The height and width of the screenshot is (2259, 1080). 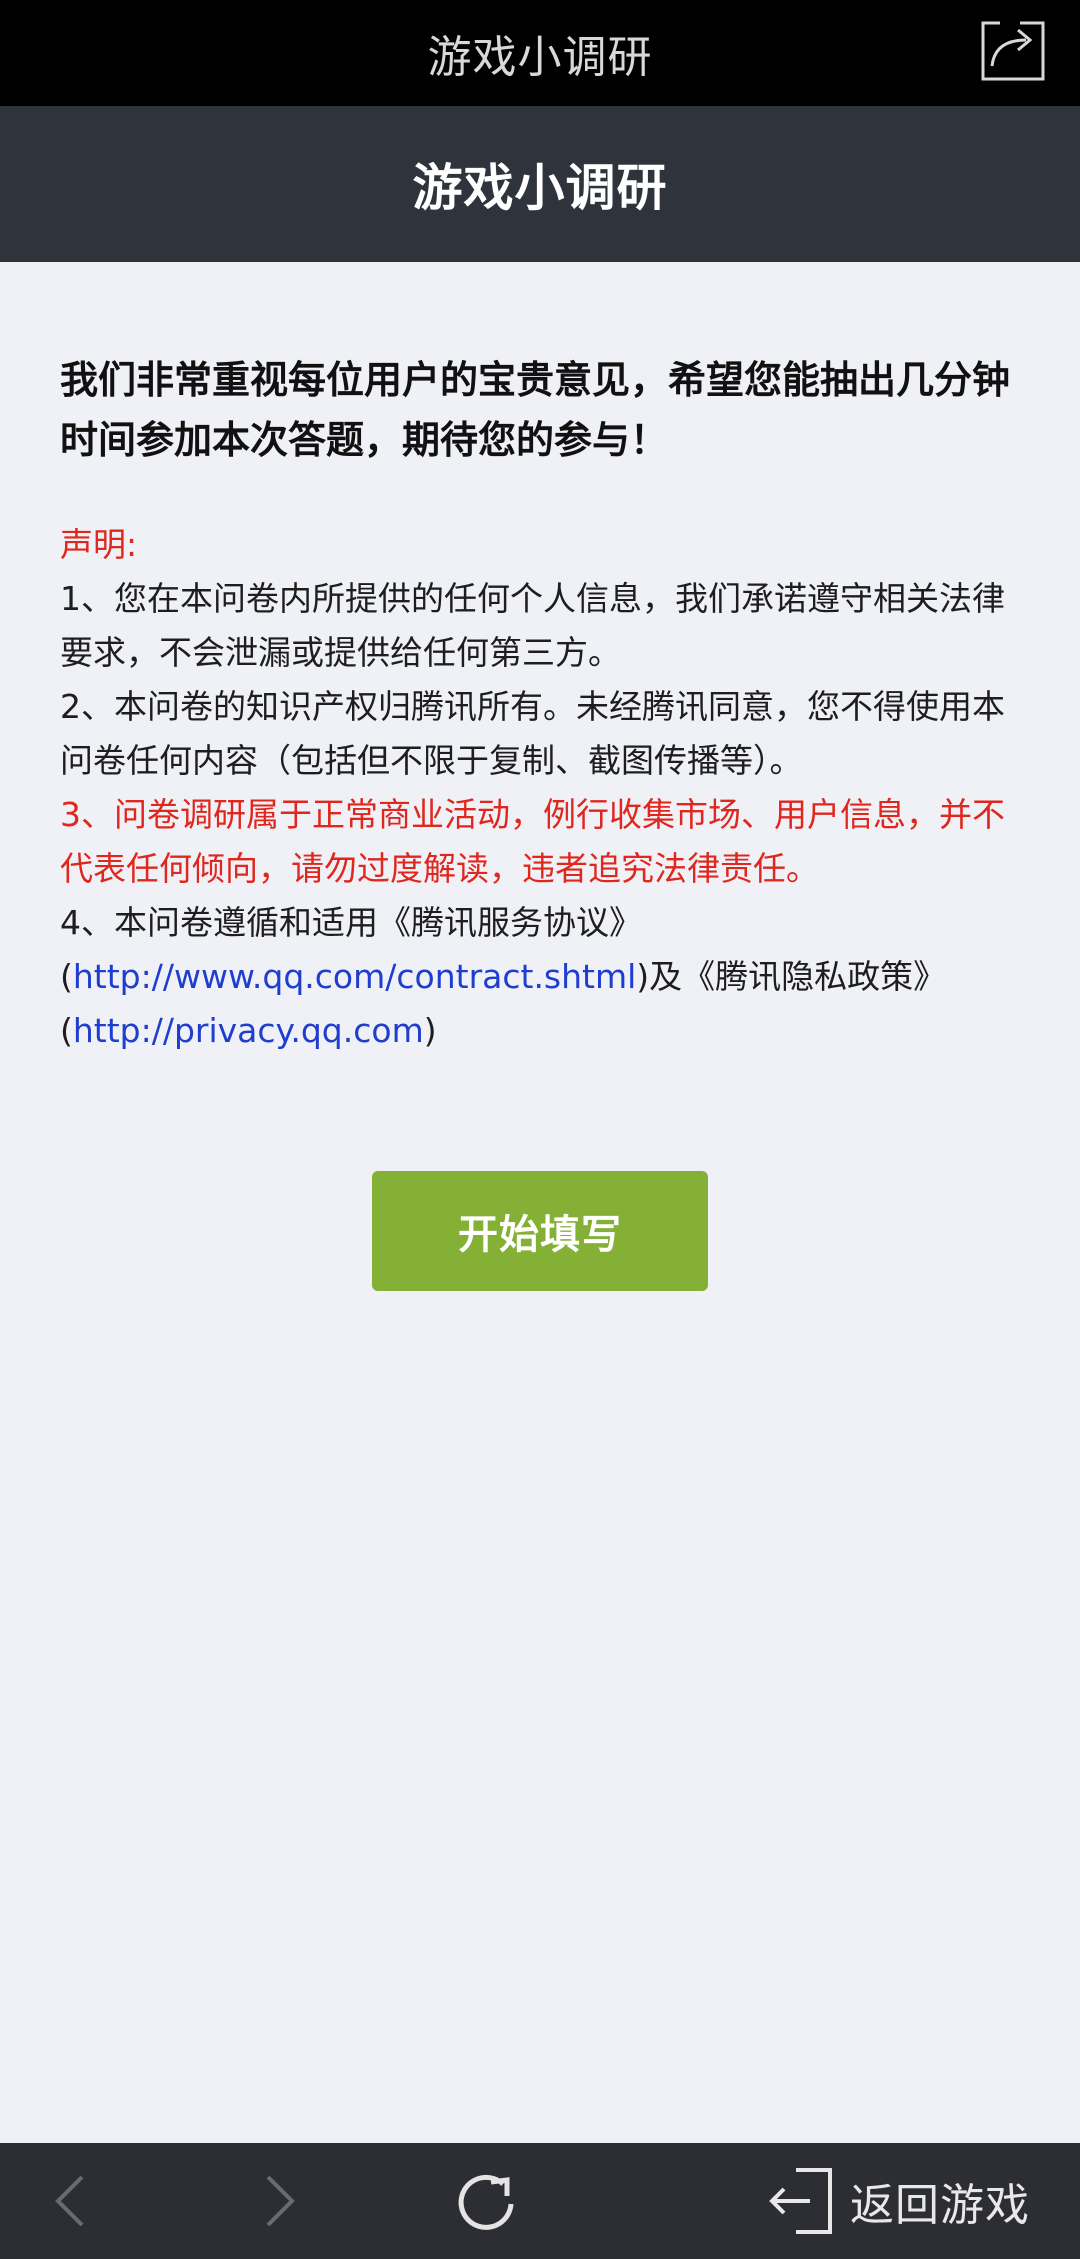 I want to click on back-button, so click(x=70, y=2201).